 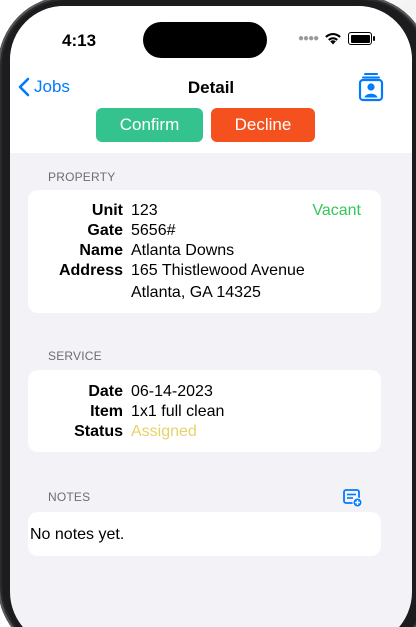 What do you see at coordinates (79, 40) in the screenshot?
I see `status-time: 4:13` at bounding box center [79, 40].